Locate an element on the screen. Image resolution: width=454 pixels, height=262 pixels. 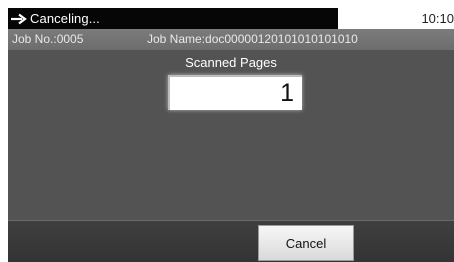
scanned-pages-label: Scanned Pages is located at coordinates (231, 62).